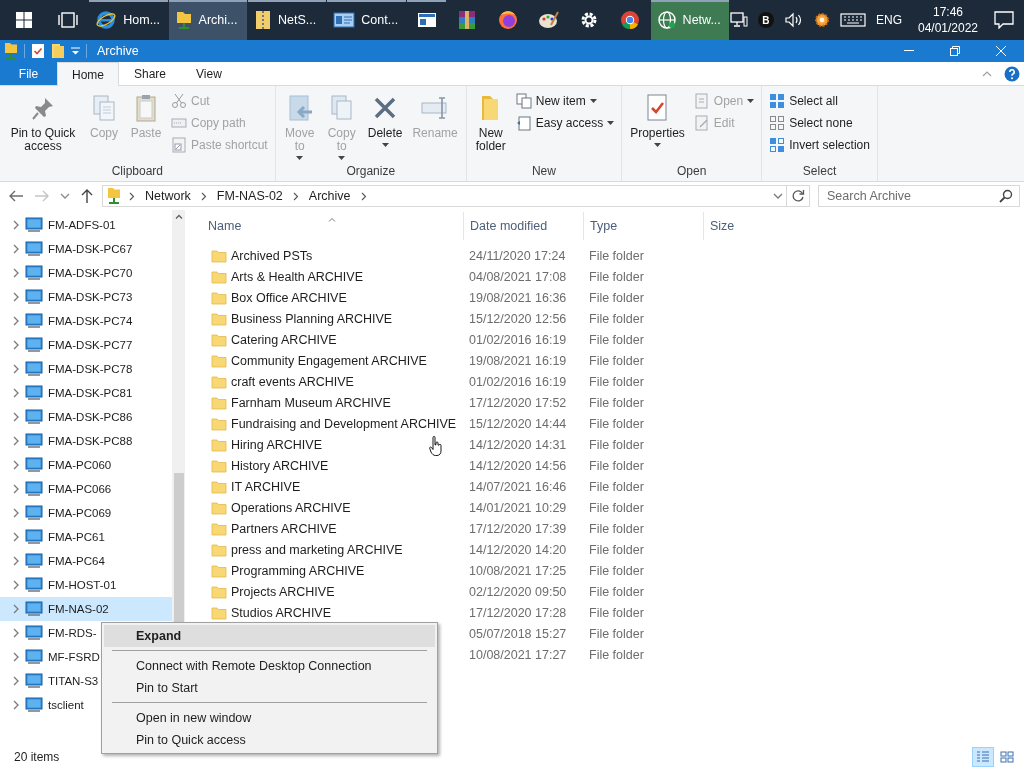 The image size is (1024, 768). Describe the element at coordinates (821, 20) in the screenshot. I see `cog-icon` at that location.